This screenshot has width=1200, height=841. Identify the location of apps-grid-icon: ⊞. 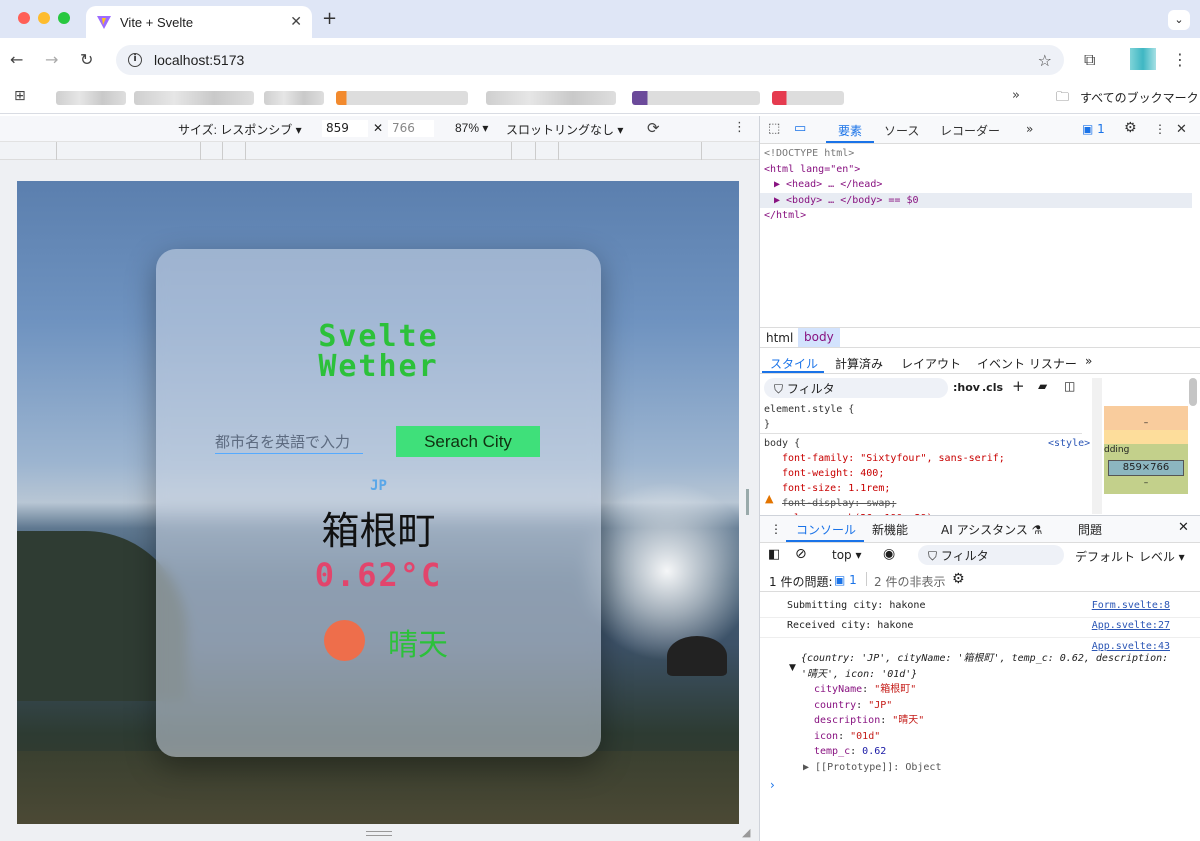
(20, 96).